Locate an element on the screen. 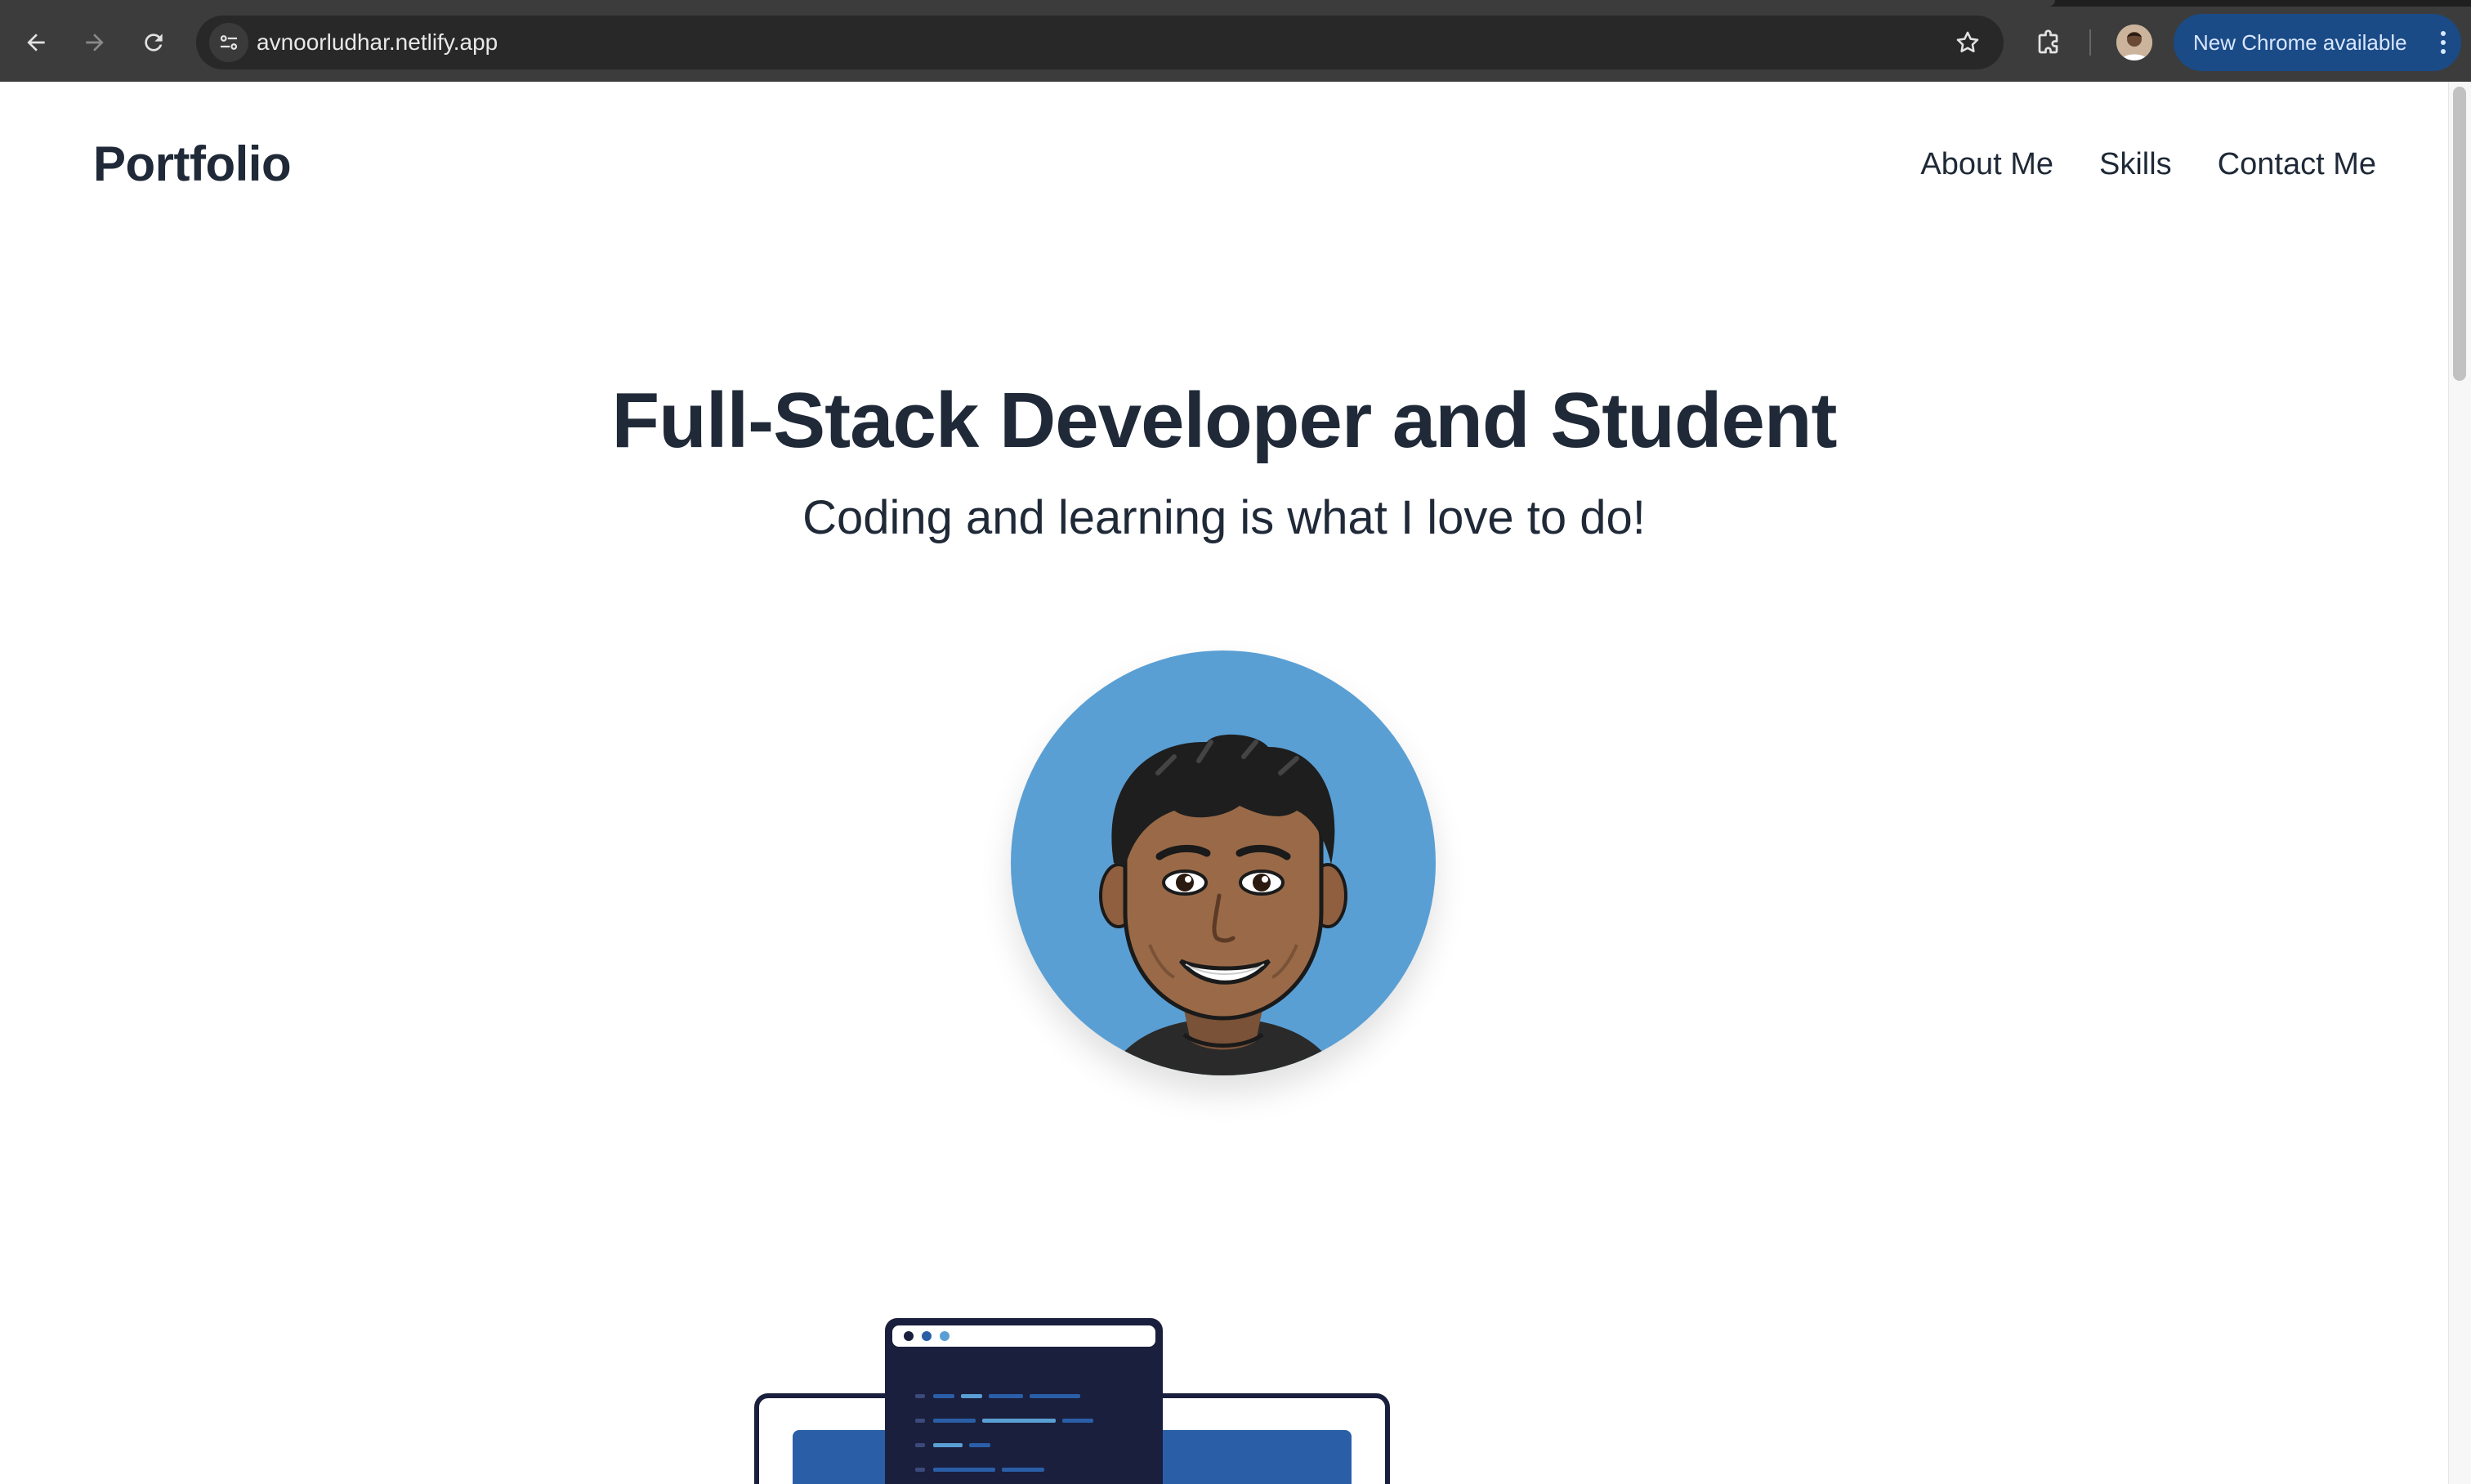 This screenshot has height=1484, width=2471. forward-arrow-icon is located at coordinates (95, 42).